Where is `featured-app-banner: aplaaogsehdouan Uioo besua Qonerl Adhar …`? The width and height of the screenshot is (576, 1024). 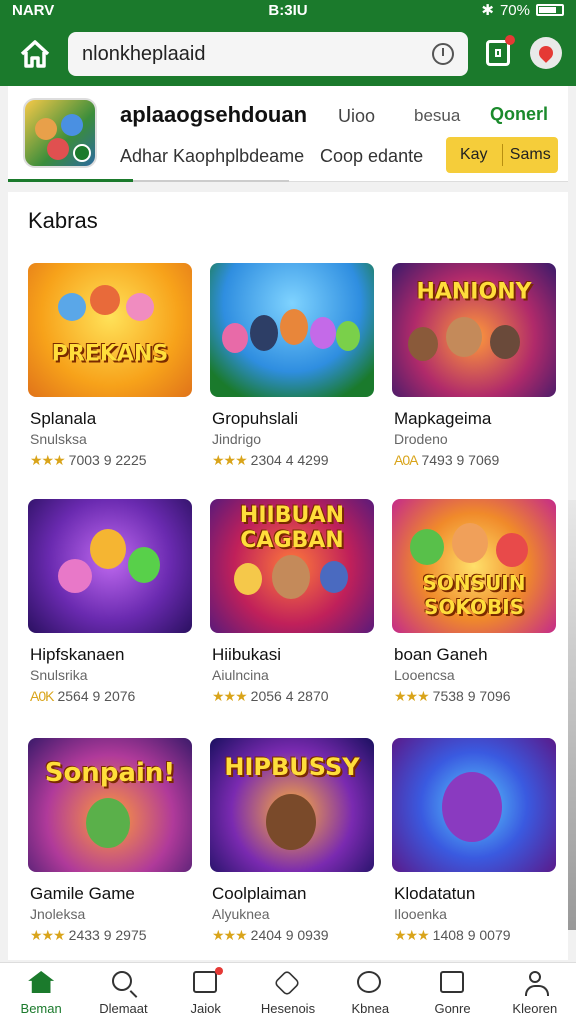
featured-app-banner: aplaaogsehdouan Uioo besua Qonerl Adhar … is located at coordinates (288, 134).